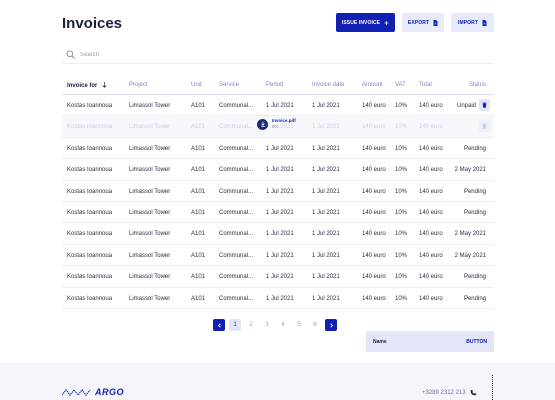 The width and height of the screenshot is (555, 400). Describe the element at coordinates (274, 85) in the screenshot. I see `column-header-period: Period` at that location.